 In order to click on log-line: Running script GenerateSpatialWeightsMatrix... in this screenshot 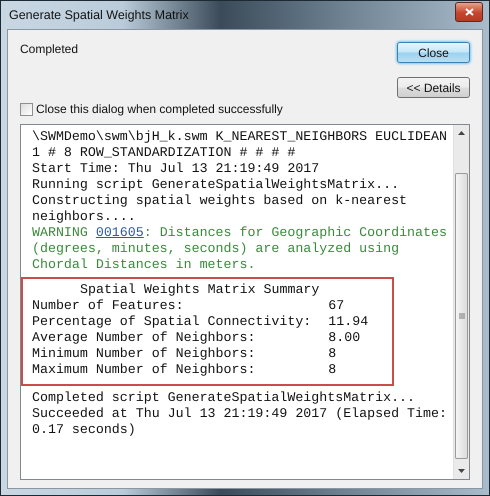, I will do `click(216, 185)`.